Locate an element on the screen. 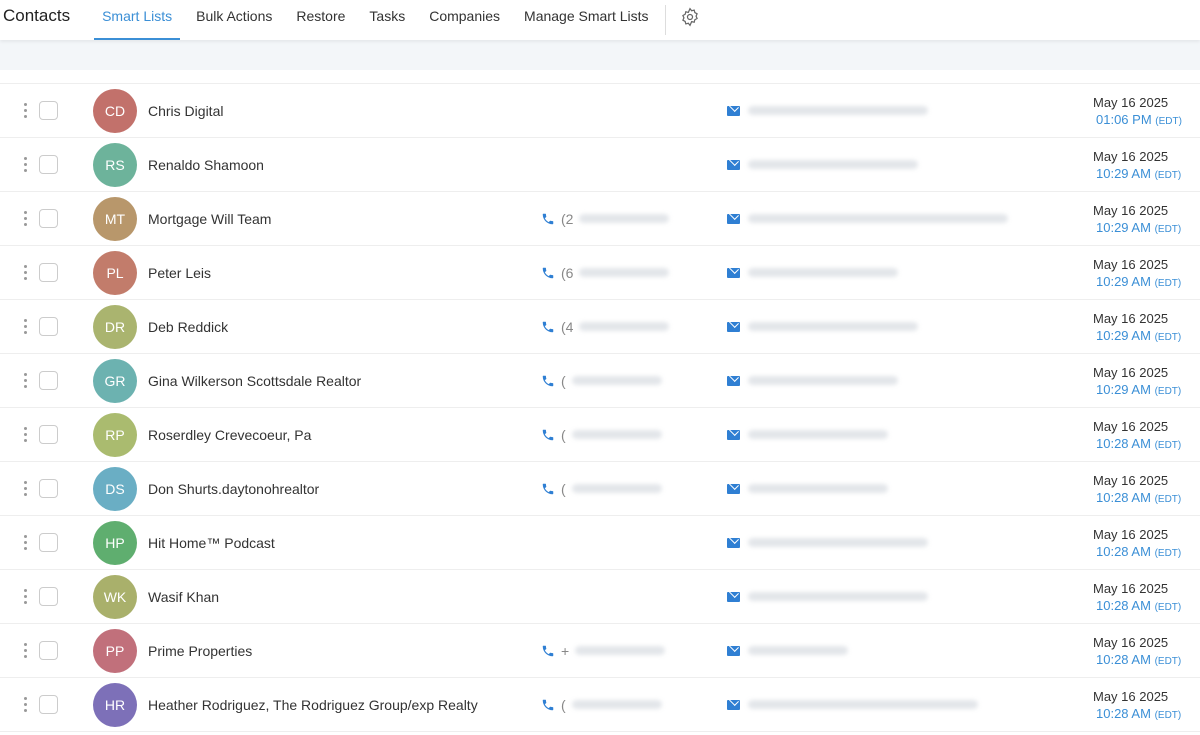 This screenshot has height=735, width=1200. phone-icon is located at coordinates (548, 488).